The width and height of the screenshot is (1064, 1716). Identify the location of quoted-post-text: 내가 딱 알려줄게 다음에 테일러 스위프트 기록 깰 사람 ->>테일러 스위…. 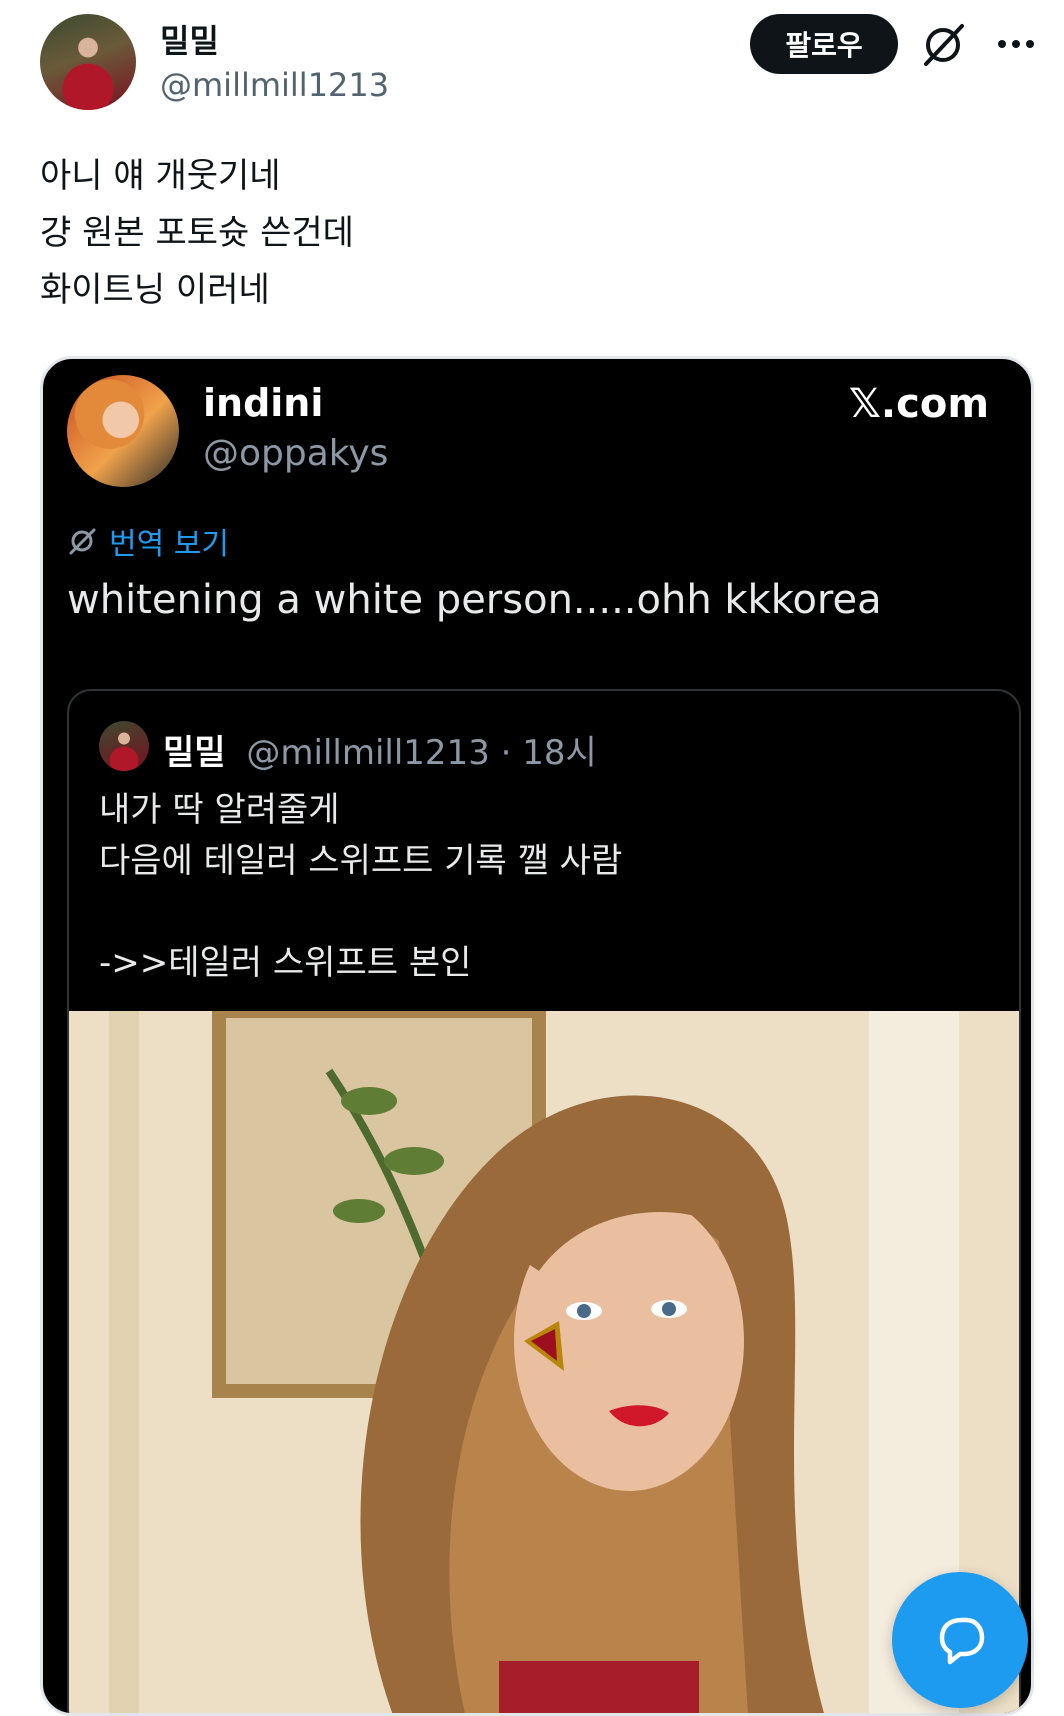
(360, 887).